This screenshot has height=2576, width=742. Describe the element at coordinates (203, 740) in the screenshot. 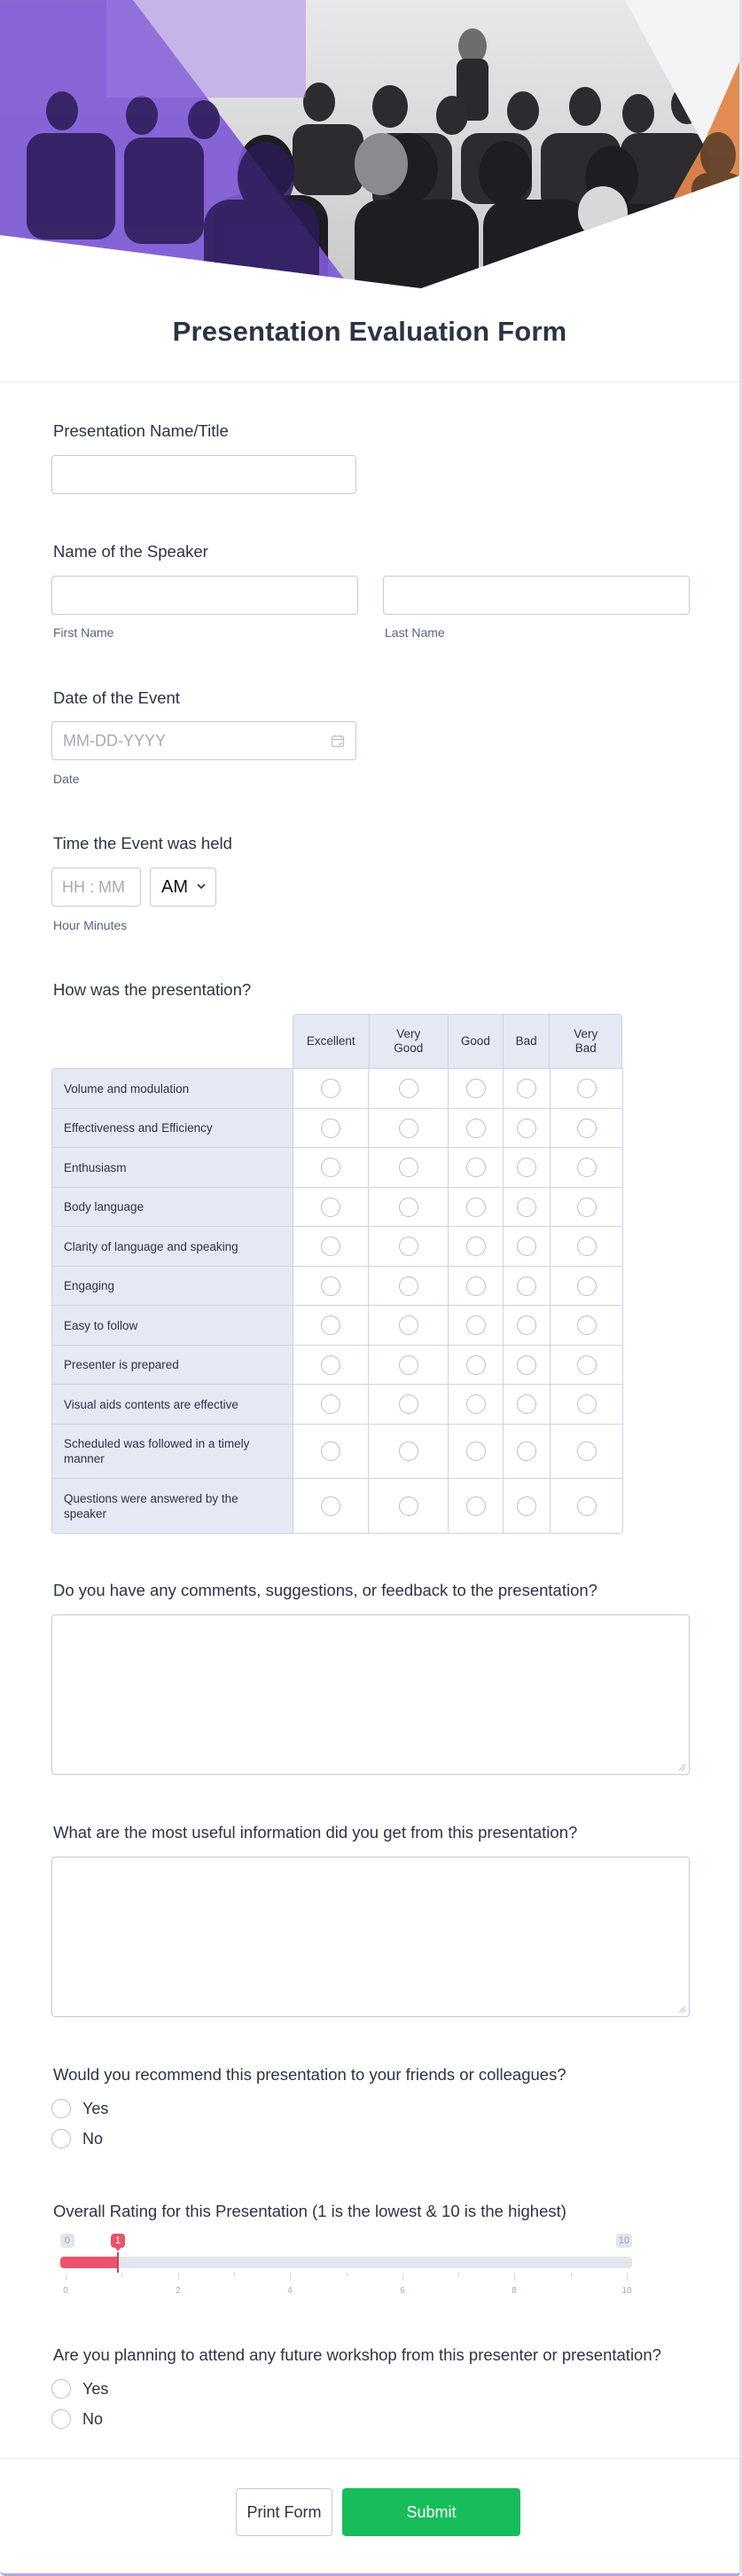

I see `event-date-input: MM-DD-YYYY` at that location.